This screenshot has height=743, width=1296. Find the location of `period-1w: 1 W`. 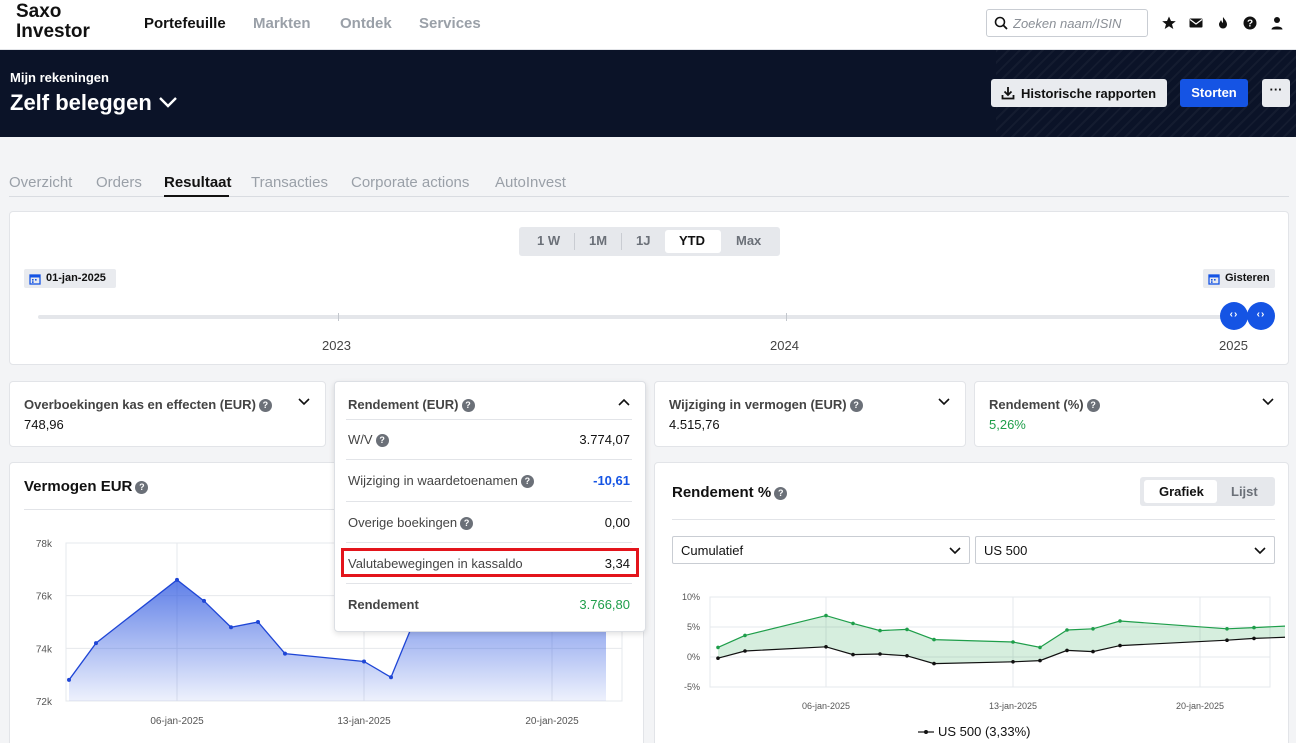

period-1w: 1 W is located at coordinates (548, 240).